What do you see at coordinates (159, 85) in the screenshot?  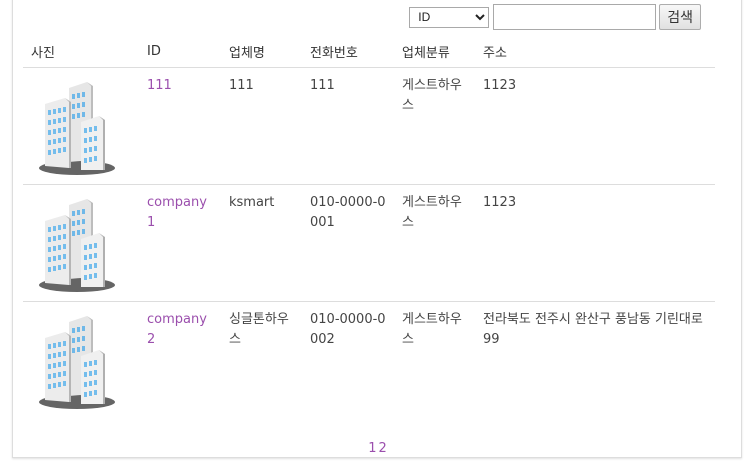 I see `company-id-link: 111` at bounding box center [159, 85].